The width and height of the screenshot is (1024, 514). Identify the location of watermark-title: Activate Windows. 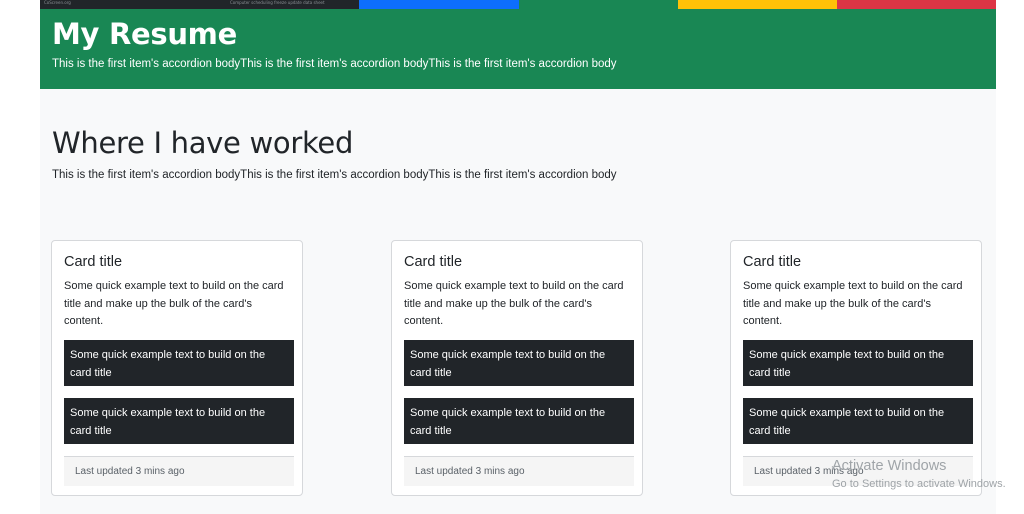
(889, 466).